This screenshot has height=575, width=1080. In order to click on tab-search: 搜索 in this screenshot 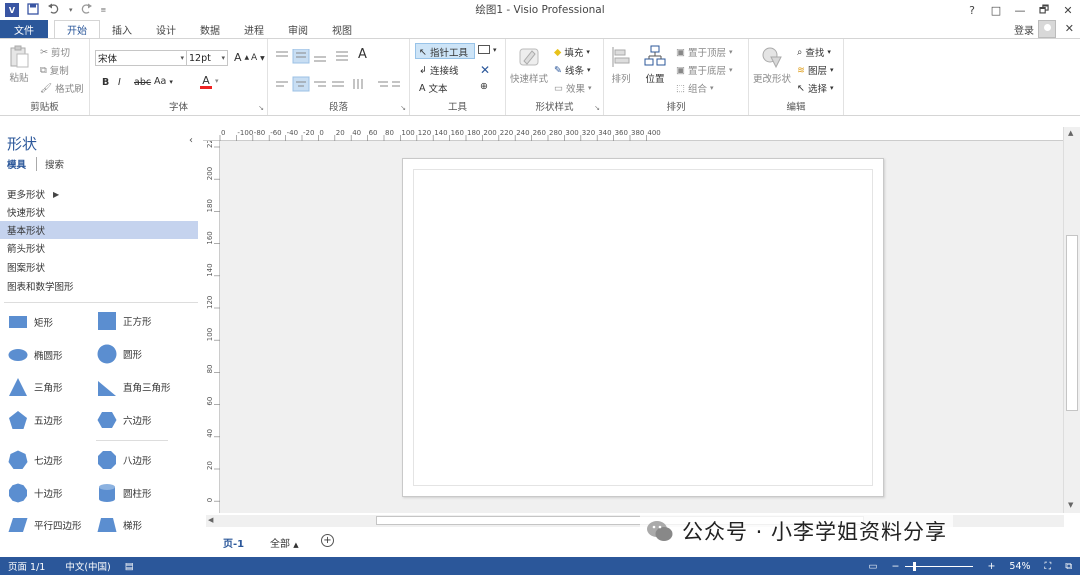, I will do `click(54, 164)`.